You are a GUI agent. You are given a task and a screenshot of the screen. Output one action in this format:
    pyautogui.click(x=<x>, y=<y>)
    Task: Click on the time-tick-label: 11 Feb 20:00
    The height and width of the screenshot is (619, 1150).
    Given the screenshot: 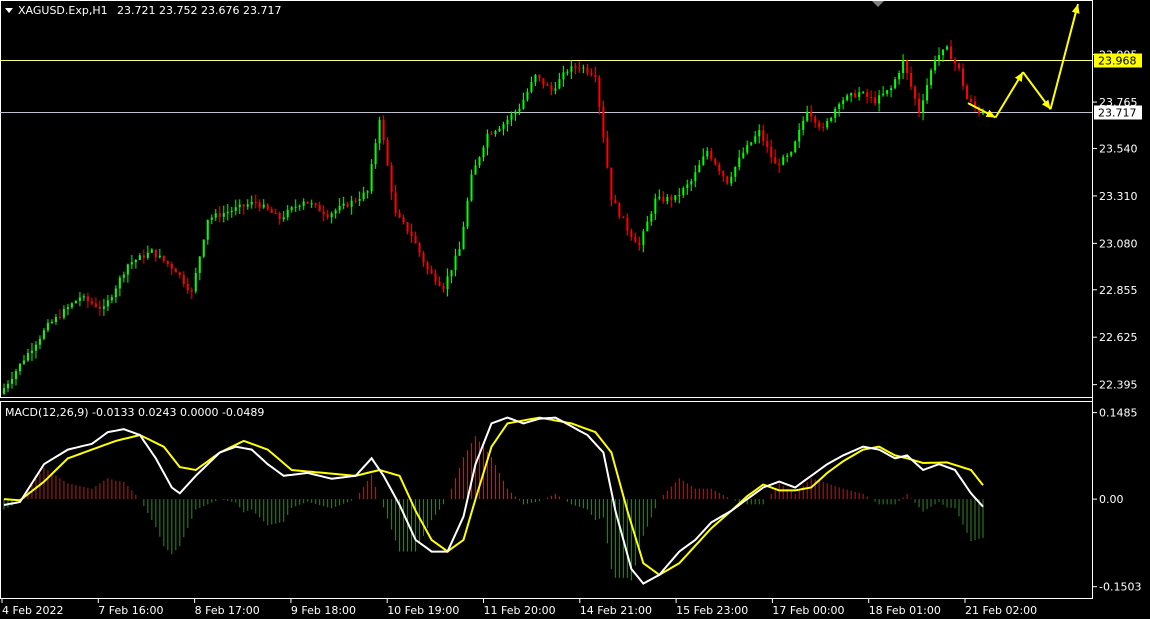 What is the action you would take?
    pyautogui.click(x=520, y=610)
    